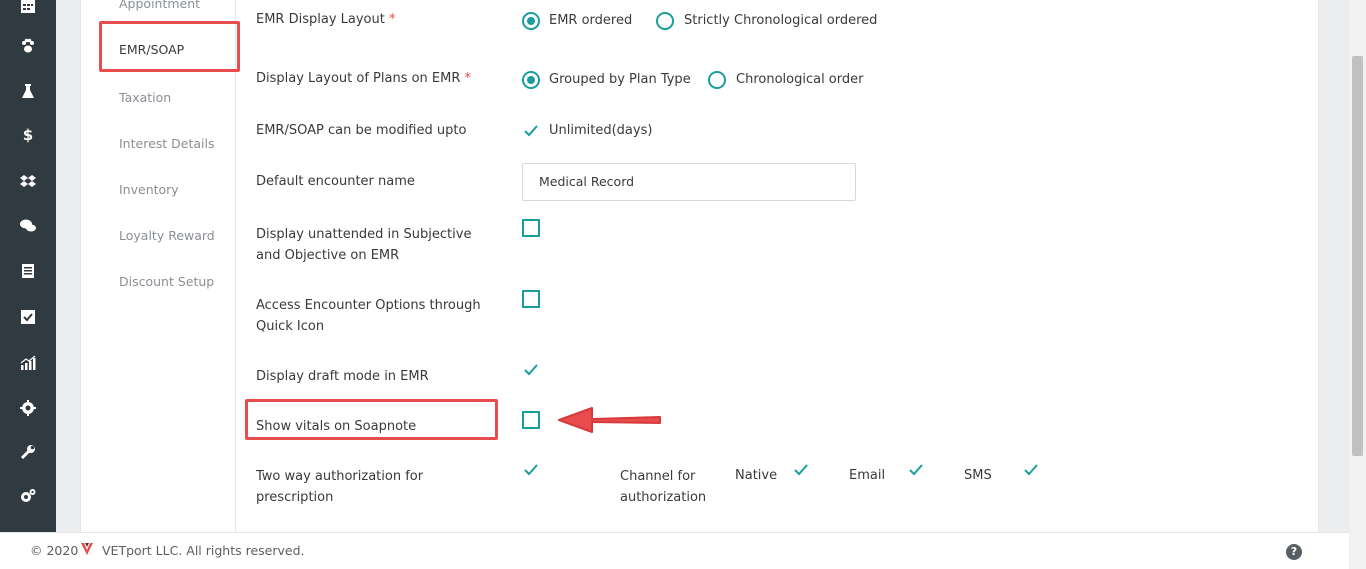 This screenshot has width=1366, height=569. What do you see at coordinates (916, 470) in the screenshot?
I see `check-icon-email` at bounding box center [916, 470].